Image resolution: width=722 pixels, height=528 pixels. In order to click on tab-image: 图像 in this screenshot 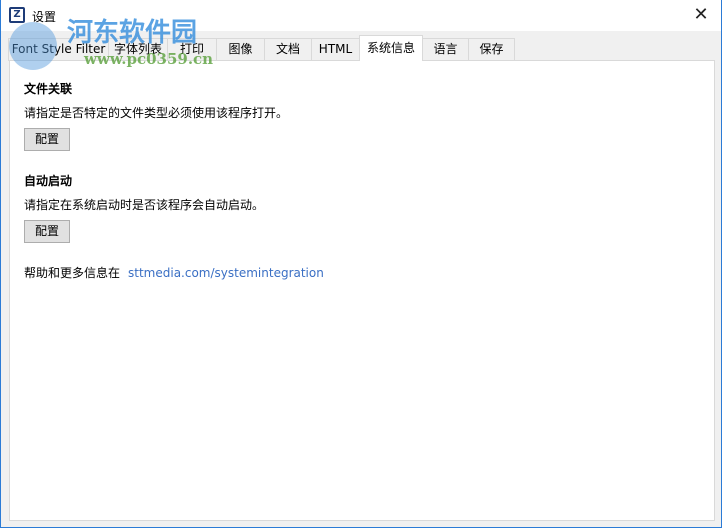, I will do `click(240, 49)`.